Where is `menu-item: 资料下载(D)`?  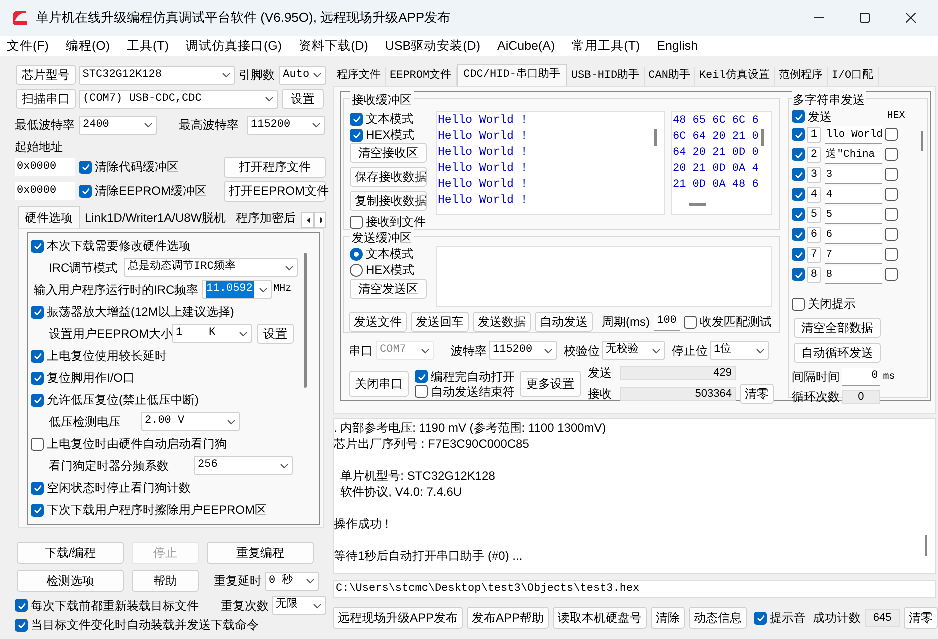
menu-item: 资料下载(D) is located at coordinates (333, 46).